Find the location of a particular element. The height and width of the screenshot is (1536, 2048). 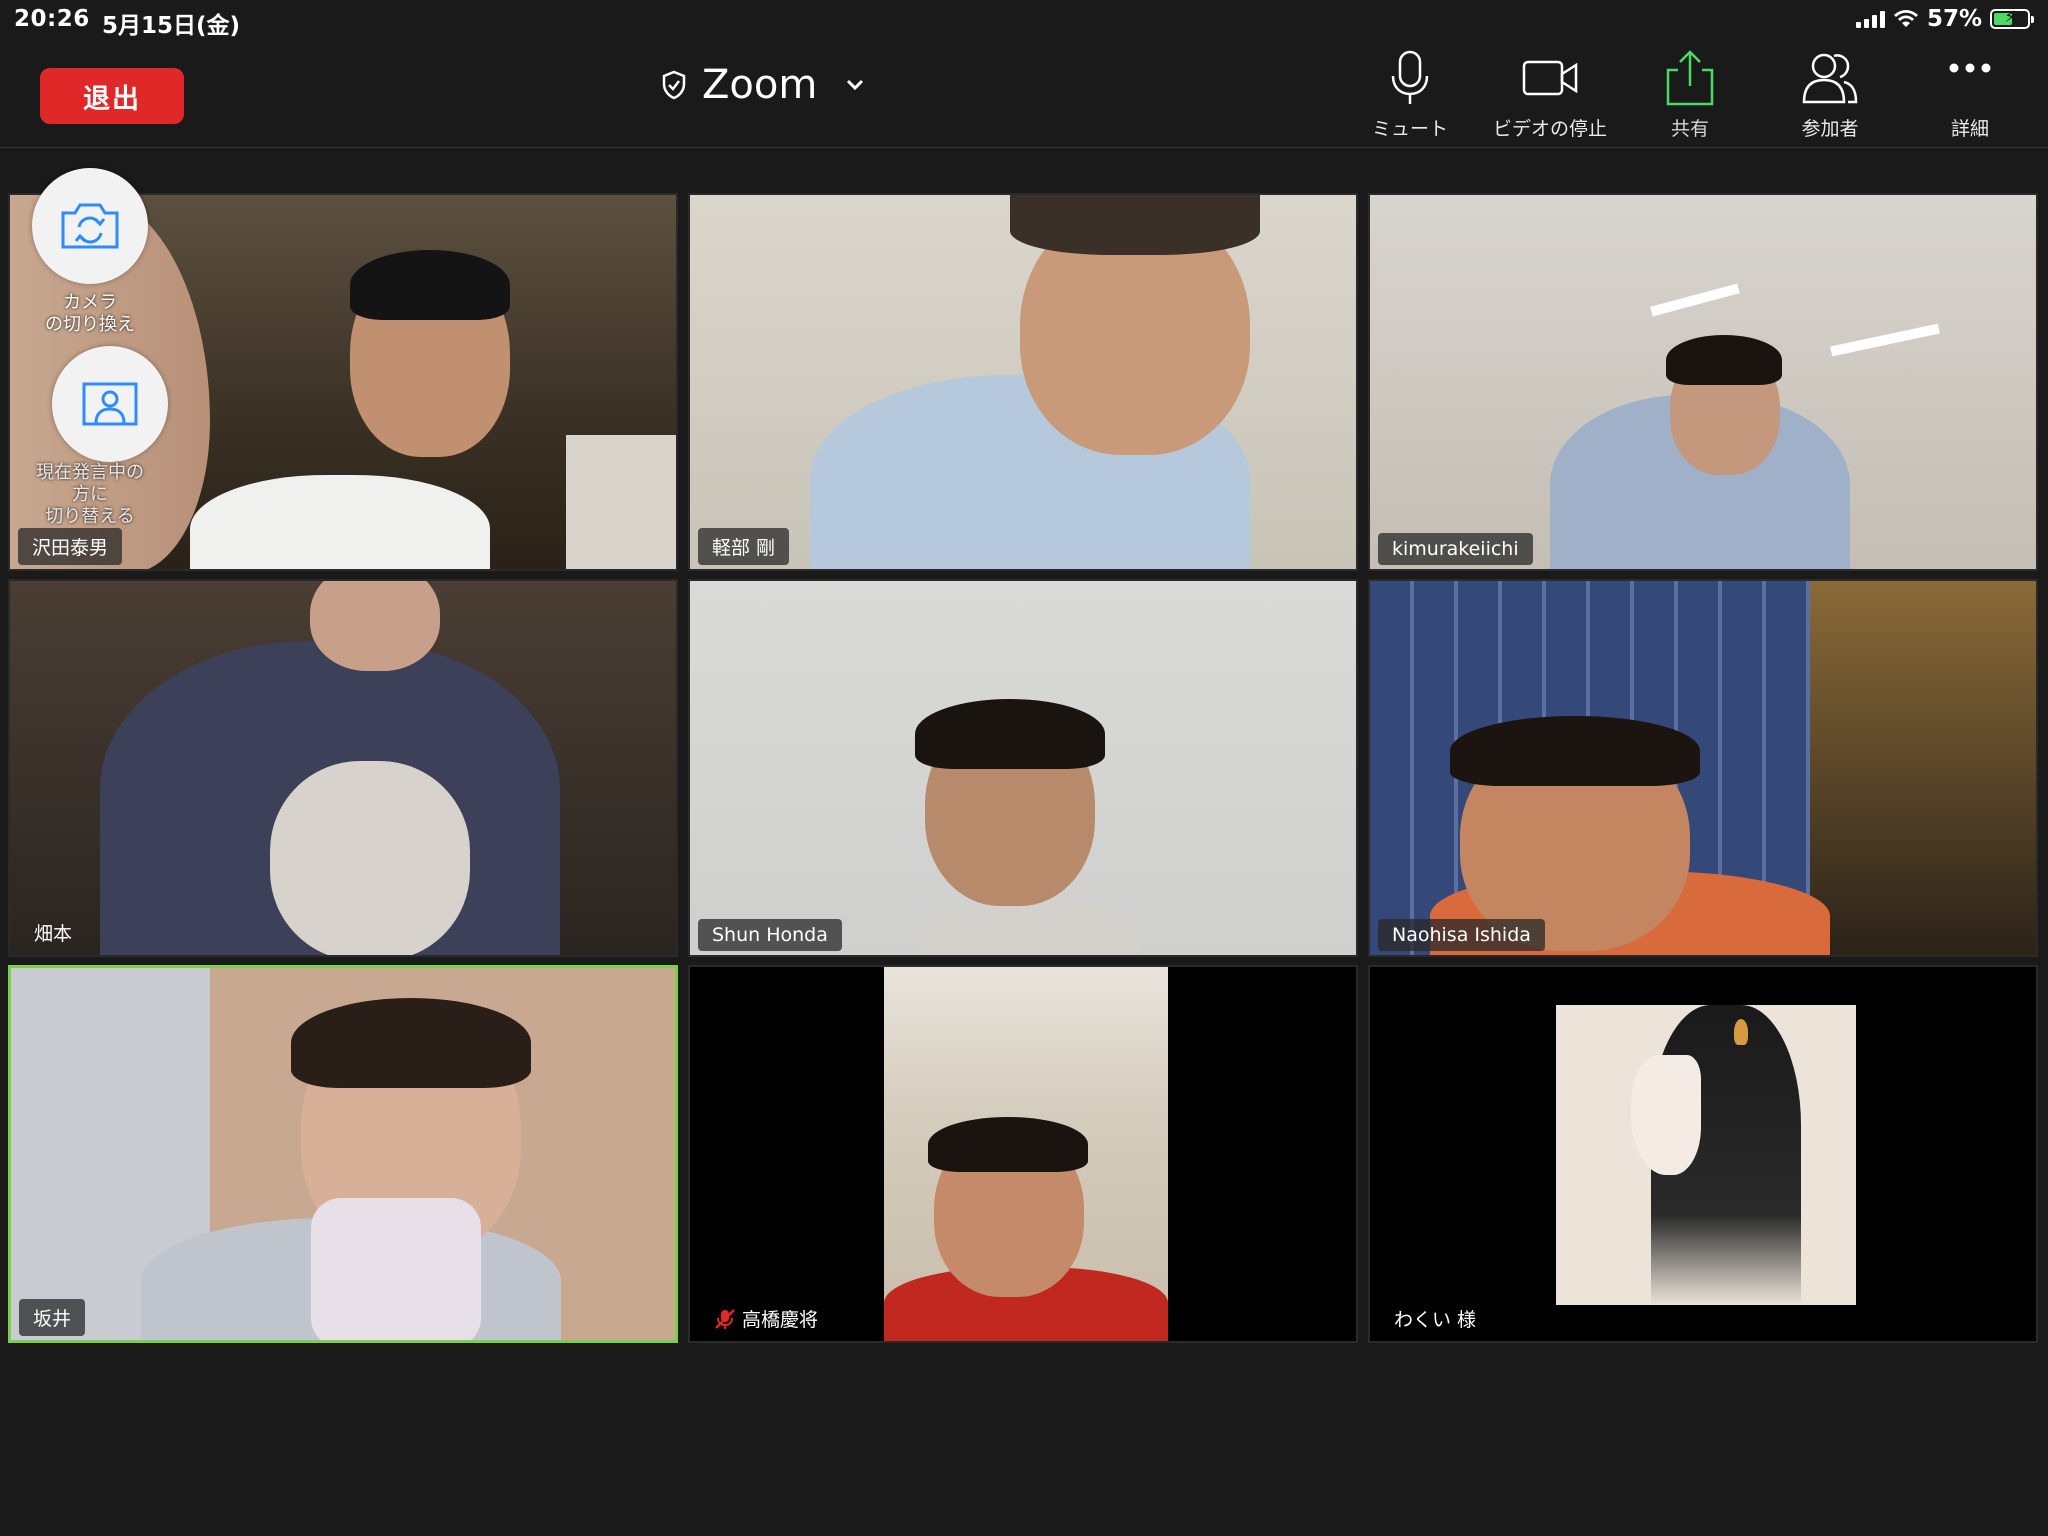

participant-name: 坂井 is located at coordinates (52, 1317).